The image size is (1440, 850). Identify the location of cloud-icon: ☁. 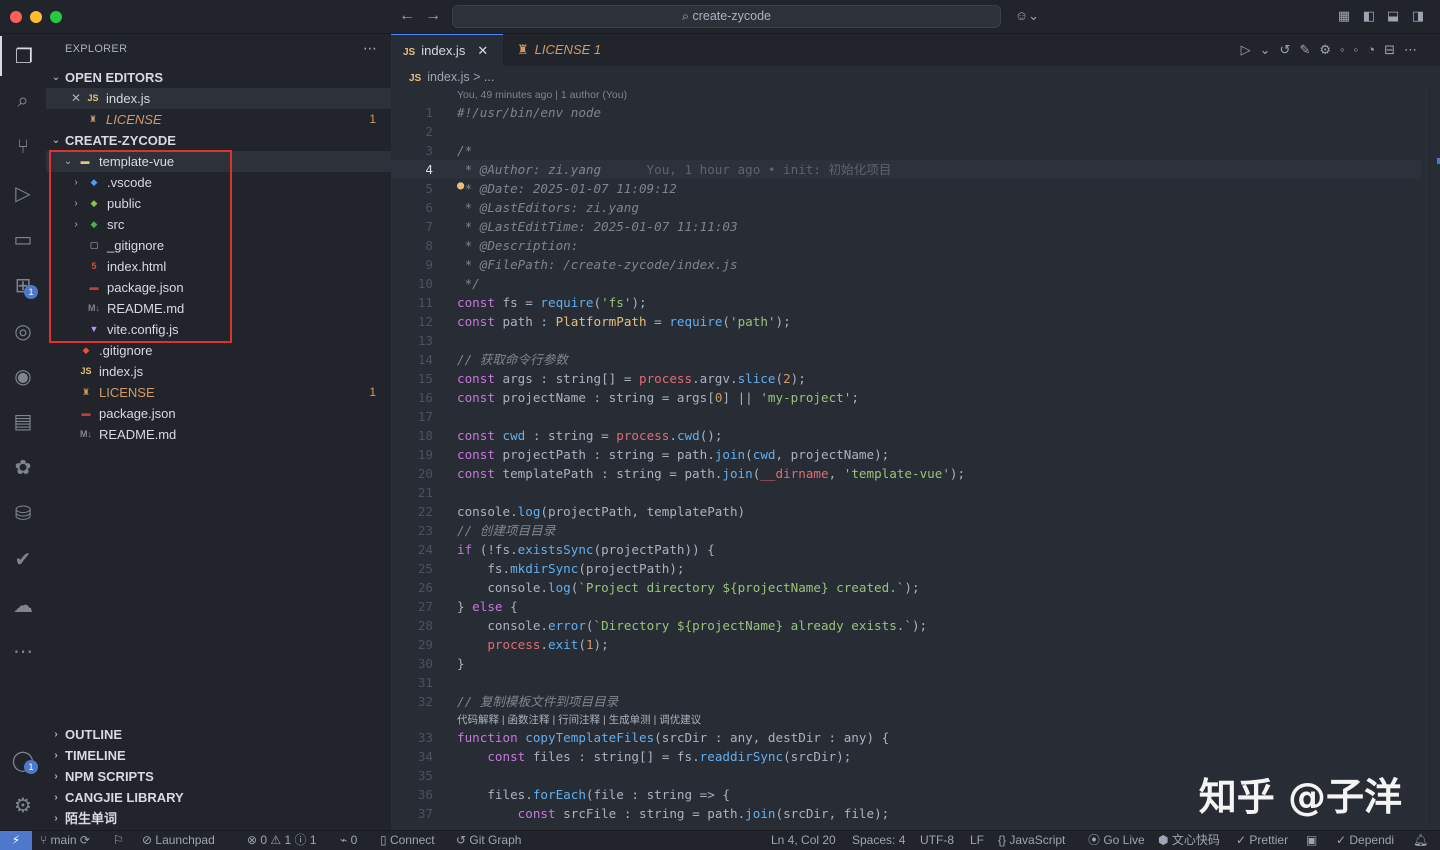
(23, 605).